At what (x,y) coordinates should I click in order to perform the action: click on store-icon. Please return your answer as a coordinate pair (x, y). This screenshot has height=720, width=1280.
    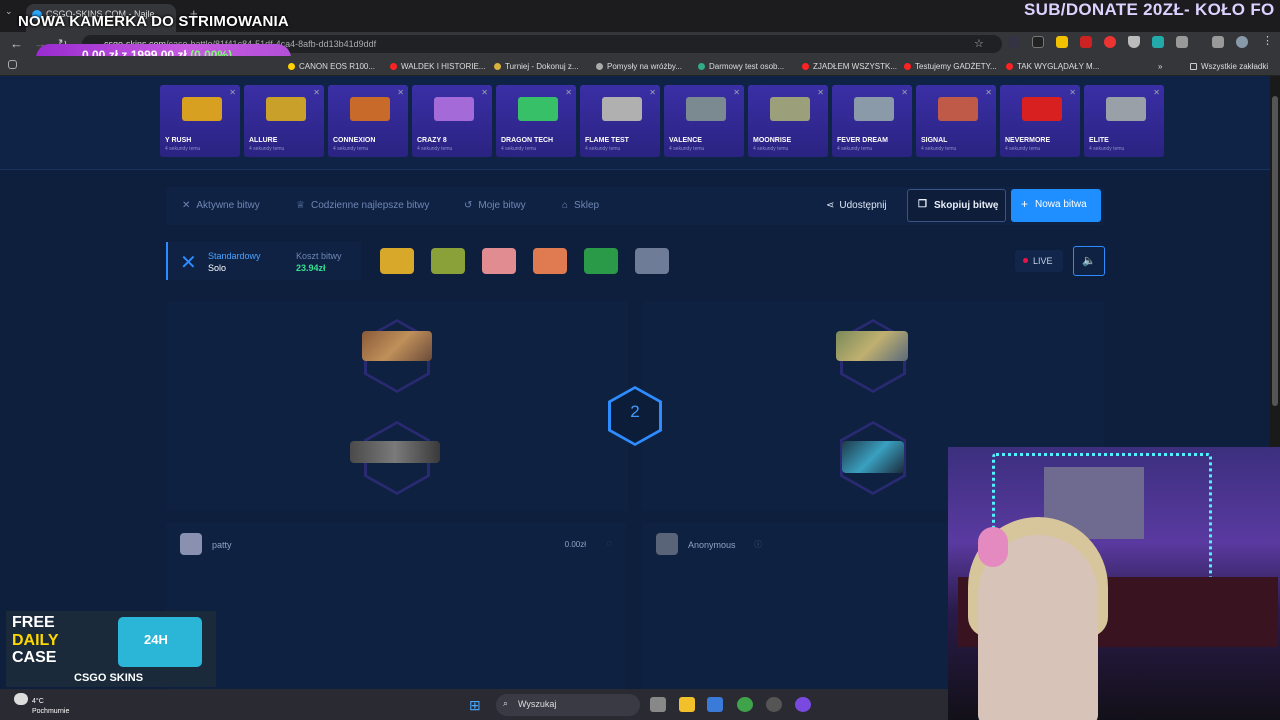
    Looking at the image, I should click on (715, 704).